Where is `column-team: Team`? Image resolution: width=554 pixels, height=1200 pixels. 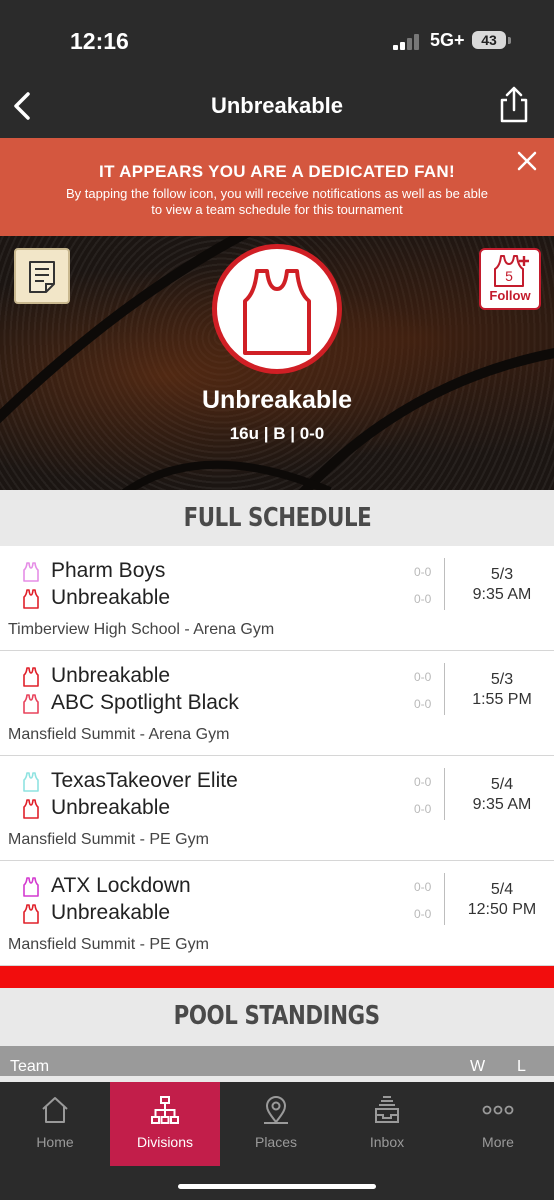 column-team: Team is located at coordinates (30, 1066).